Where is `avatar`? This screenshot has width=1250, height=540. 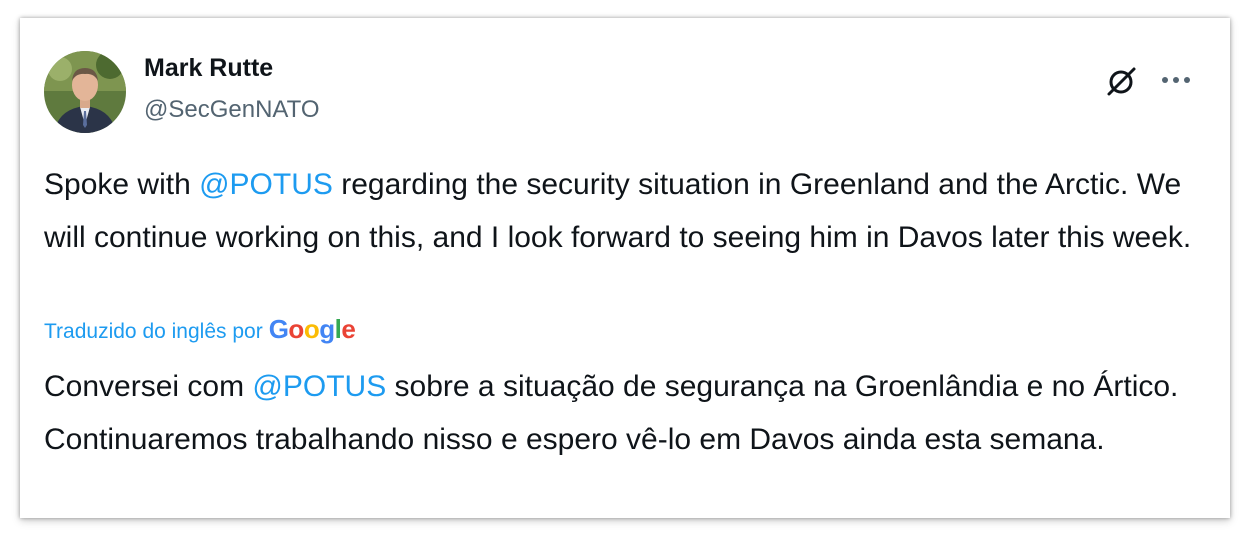
avatar is located at coordinates (85, 92).